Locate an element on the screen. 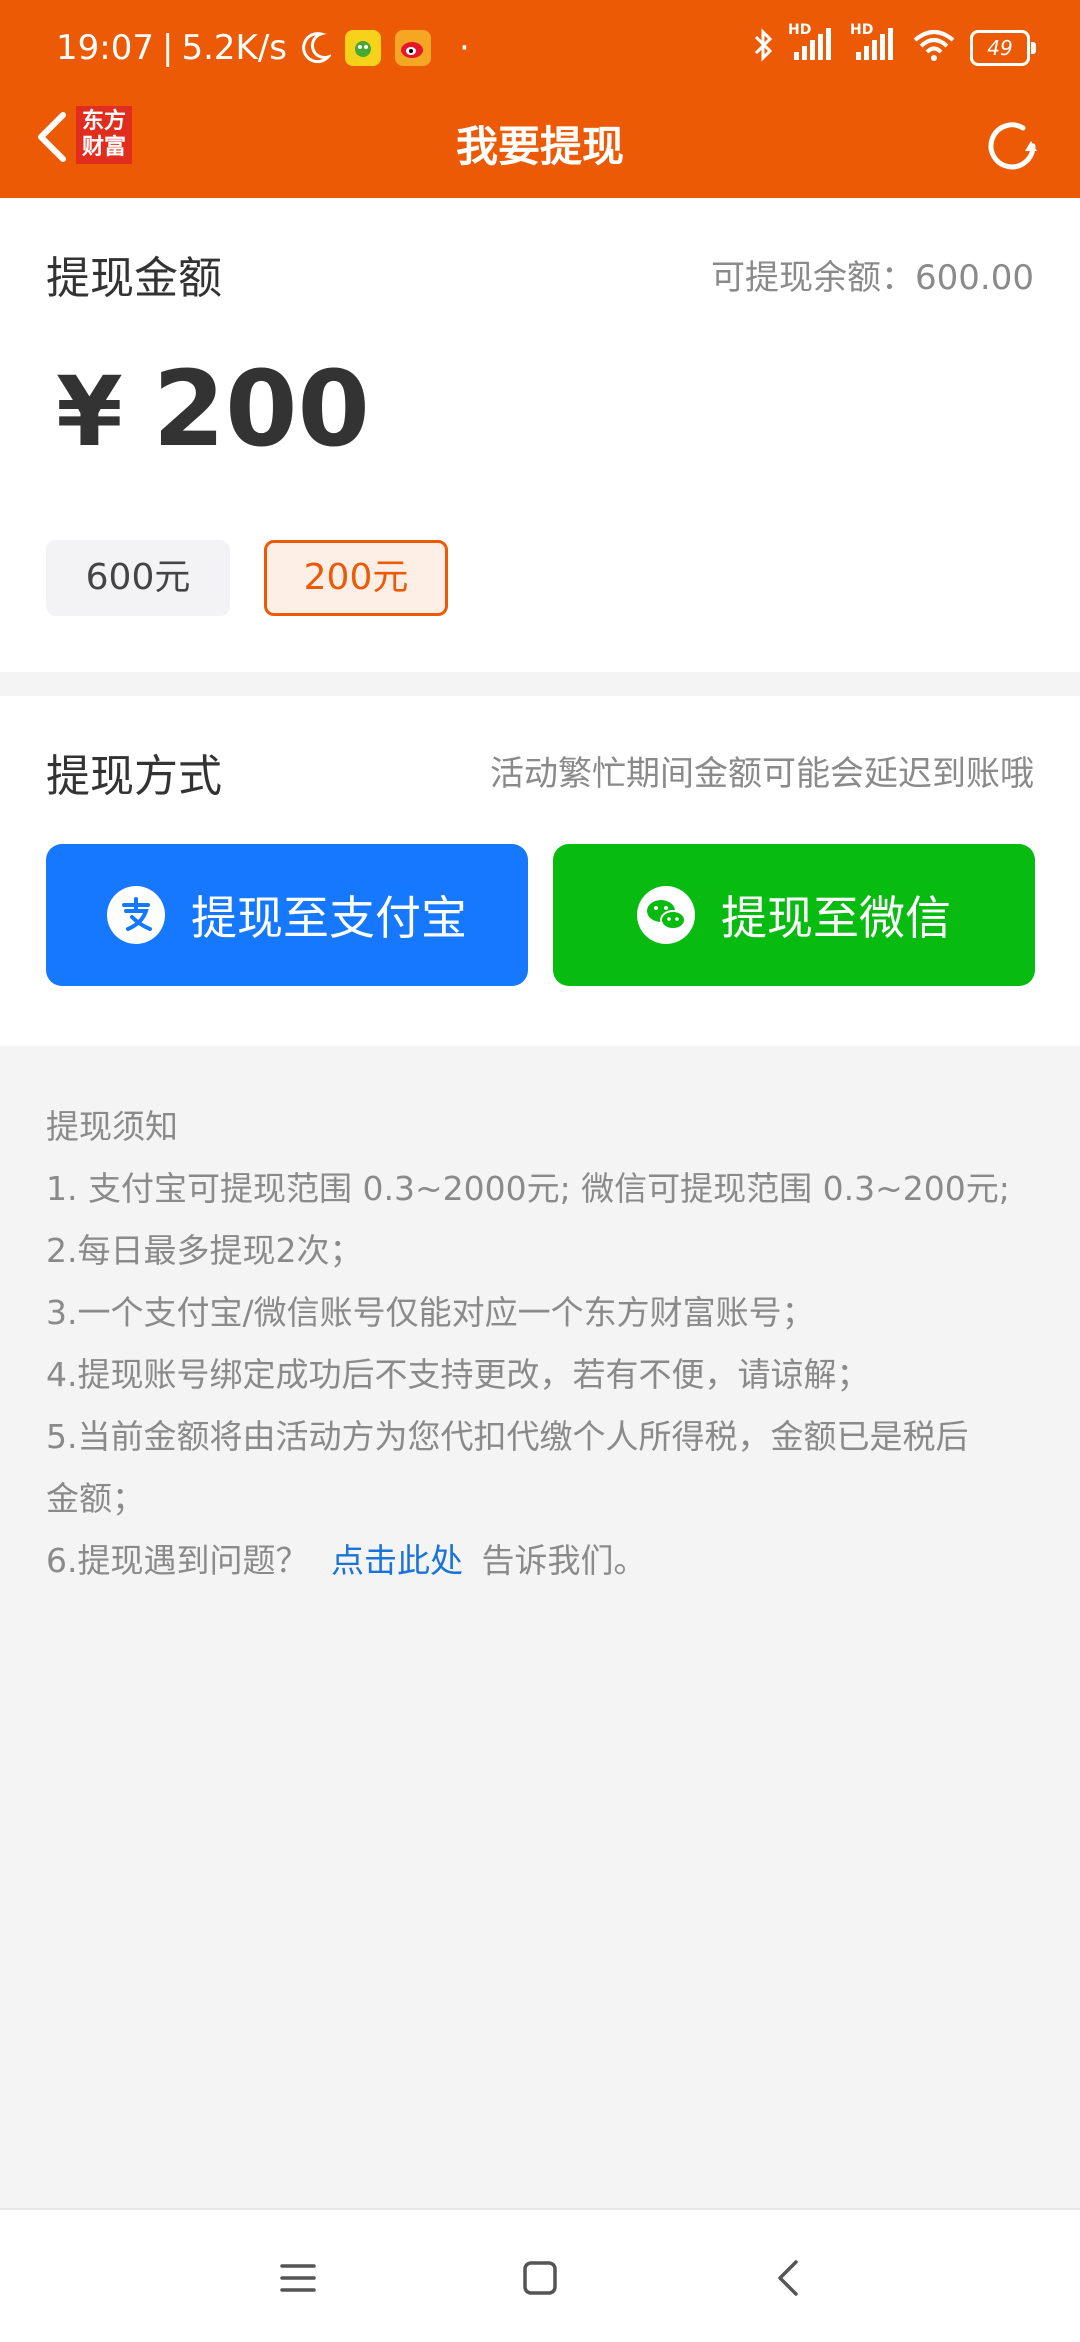 The width and height of the screenshot is (1080, 2342). system-back-button is located at coordinates (788, 2278).